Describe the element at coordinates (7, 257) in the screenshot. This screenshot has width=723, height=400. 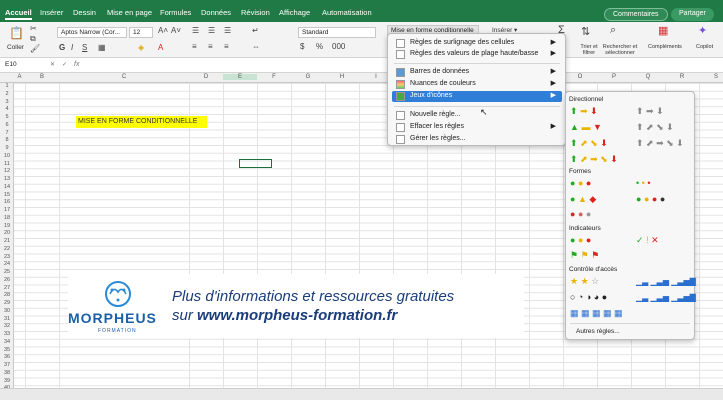
I see `row-header: 23` at that location.